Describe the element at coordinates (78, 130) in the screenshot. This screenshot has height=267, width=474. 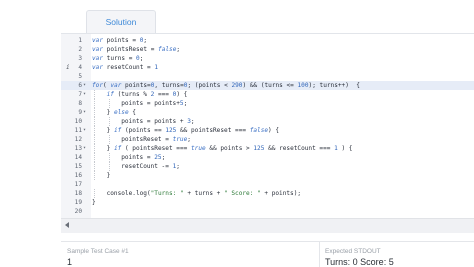
I see `line-number: 11` at that location.